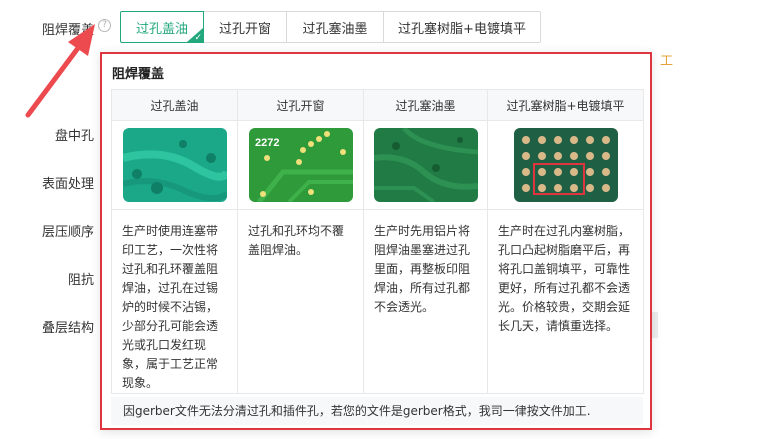 This screenshot has height=439, width=779. What do you see at coordinates (425, 105) in the screenshot?
I see `column-header: 过孔塞油墨` at bounding box center [425, 105].